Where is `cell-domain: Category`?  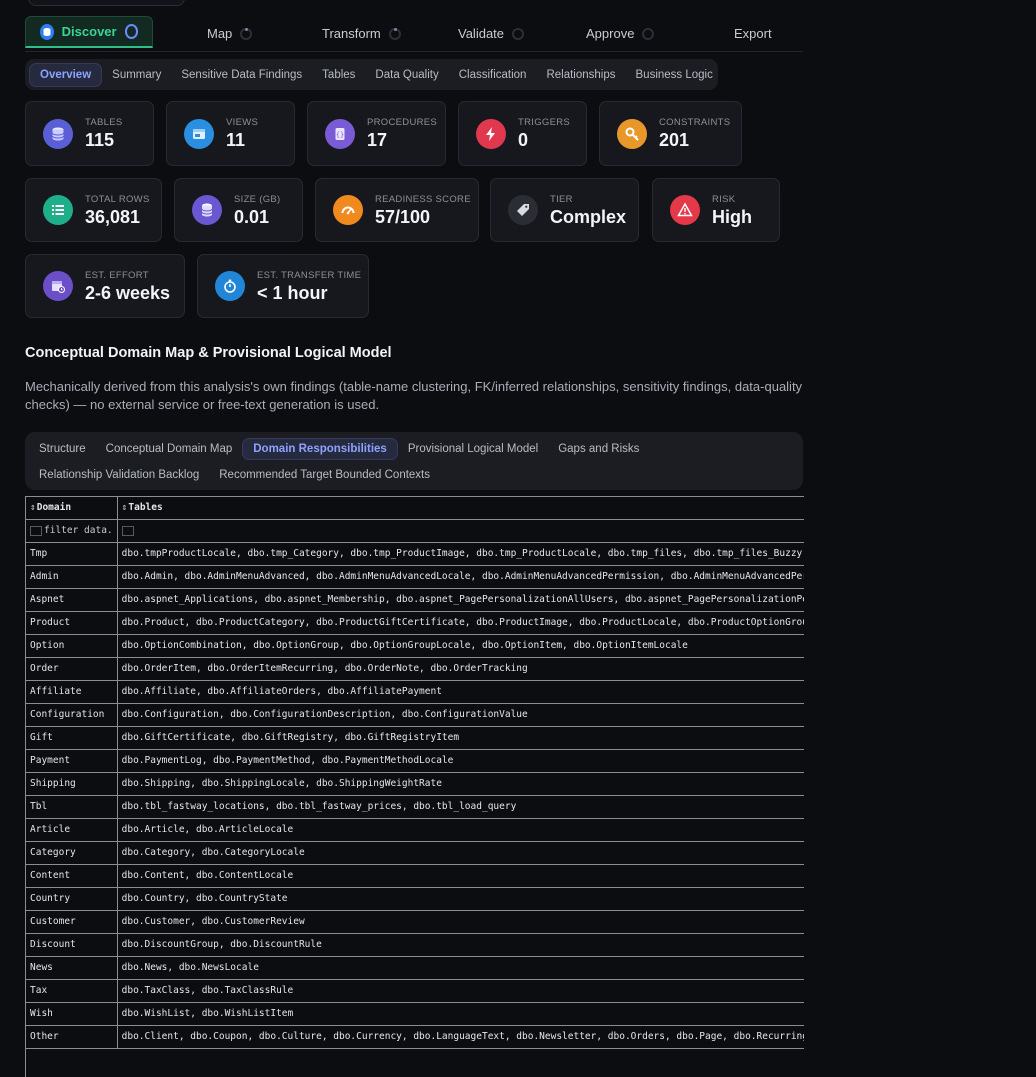
cell-domain: Category is located at coordinates (72, 853).